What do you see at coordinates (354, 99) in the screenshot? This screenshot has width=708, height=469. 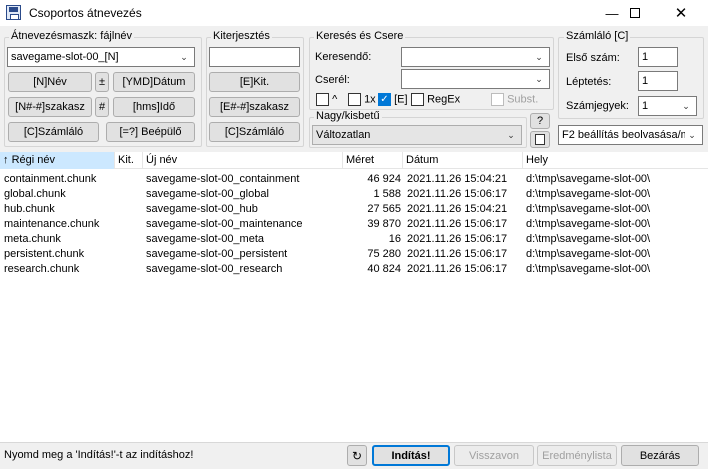 I see `once-checkbox` at bounding box center [354, 99].